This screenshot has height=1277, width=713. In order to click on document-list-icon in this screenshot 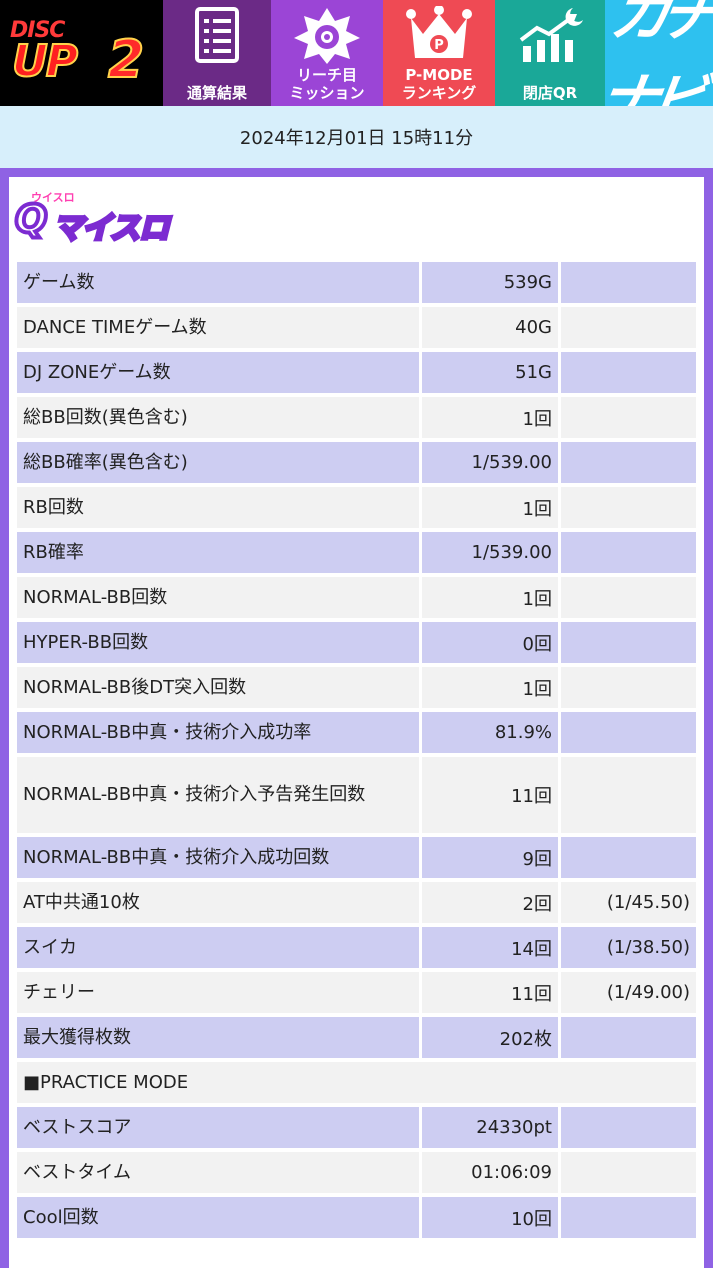, I will do `click(217, 35)`.